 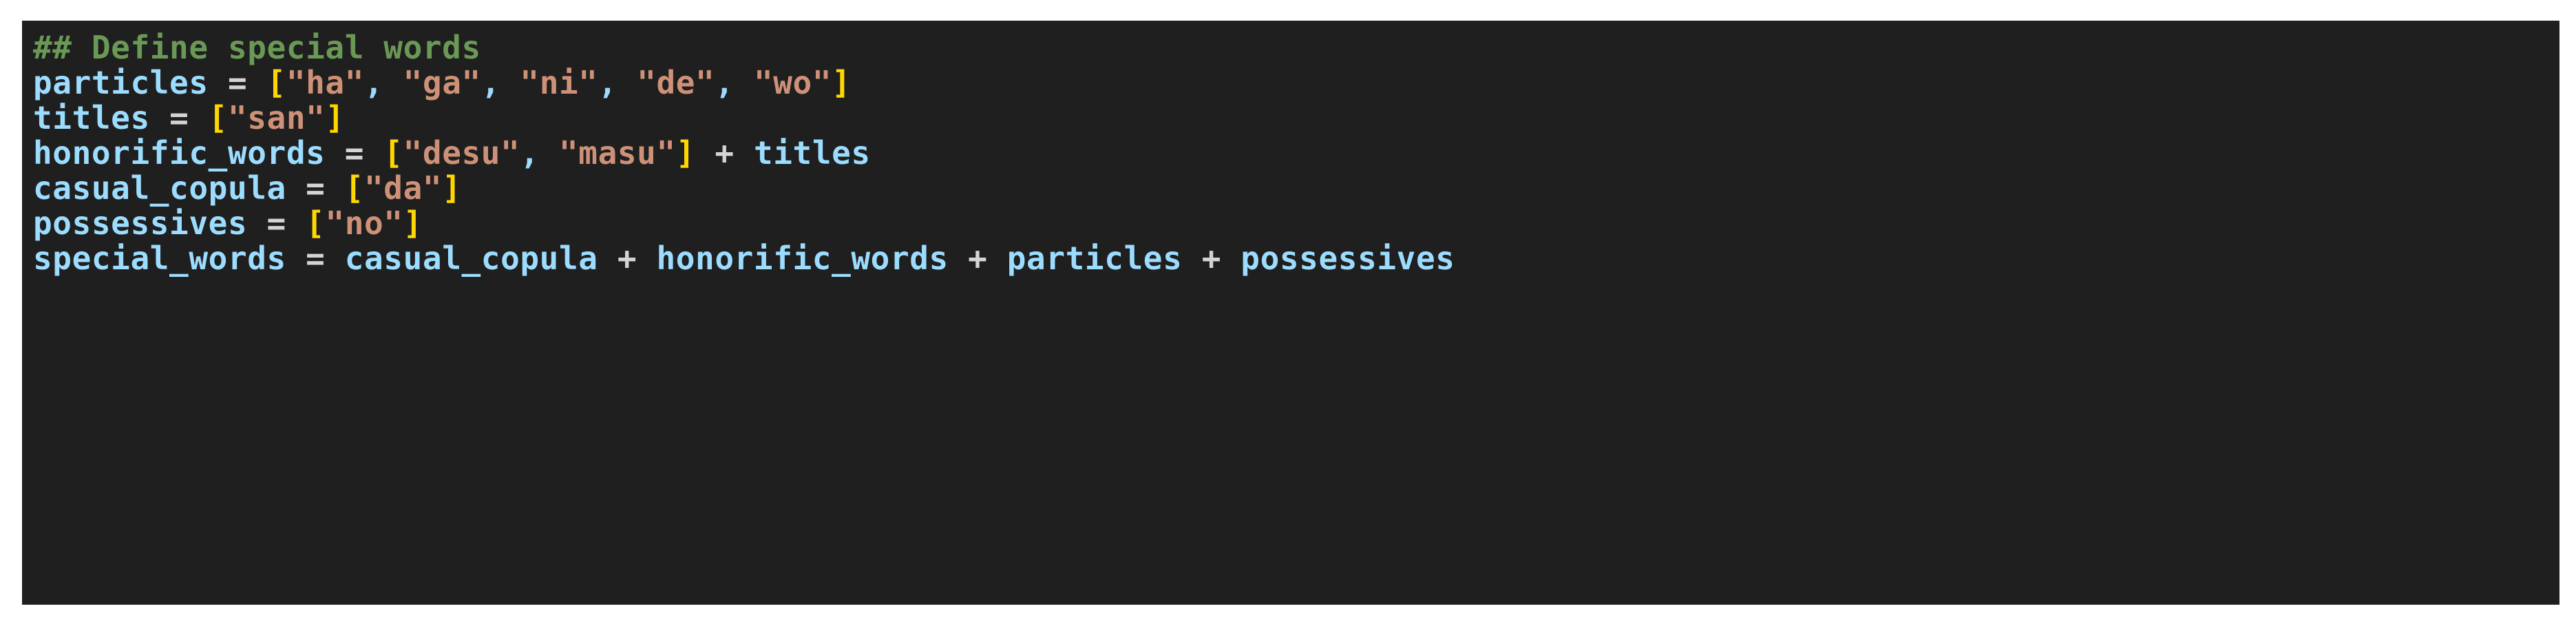 What do you see at coordinates (792, 82) in the screenshot?
I see `code-token-string: "wo"` at bounding box center [792, 82].